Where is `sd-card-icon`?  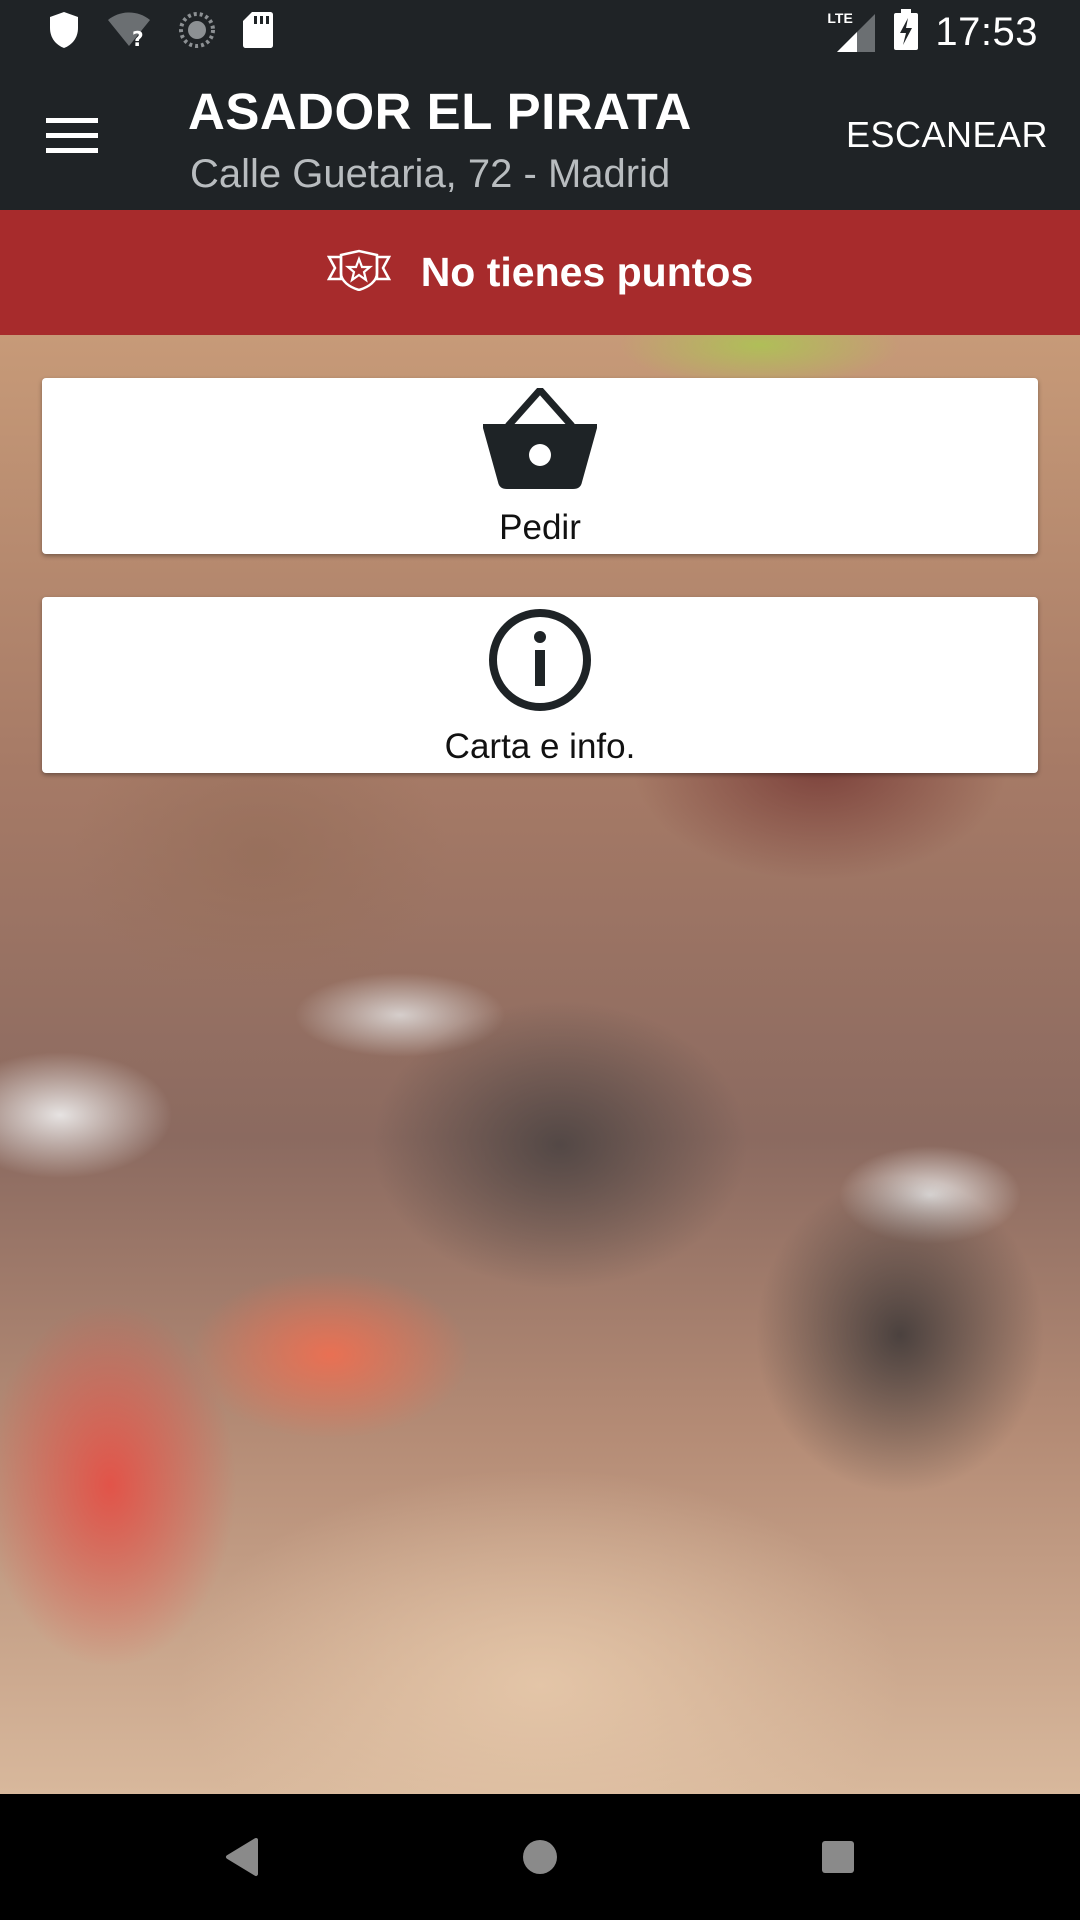 sd-card-icon is located at coordinates (258, 32).